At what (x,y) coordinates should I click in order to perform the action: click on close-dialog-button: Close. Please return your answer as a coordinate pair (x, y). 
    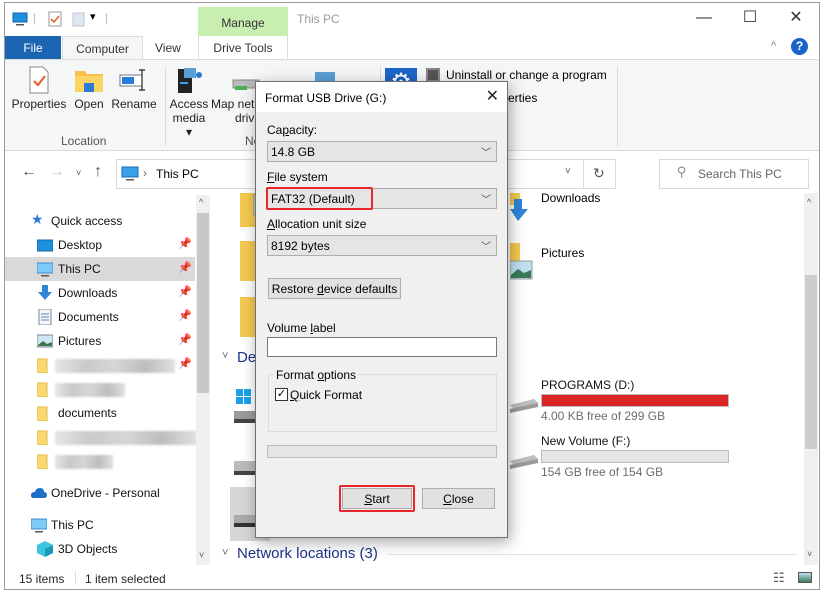
    Looking at the image, I should click on (458, 498).